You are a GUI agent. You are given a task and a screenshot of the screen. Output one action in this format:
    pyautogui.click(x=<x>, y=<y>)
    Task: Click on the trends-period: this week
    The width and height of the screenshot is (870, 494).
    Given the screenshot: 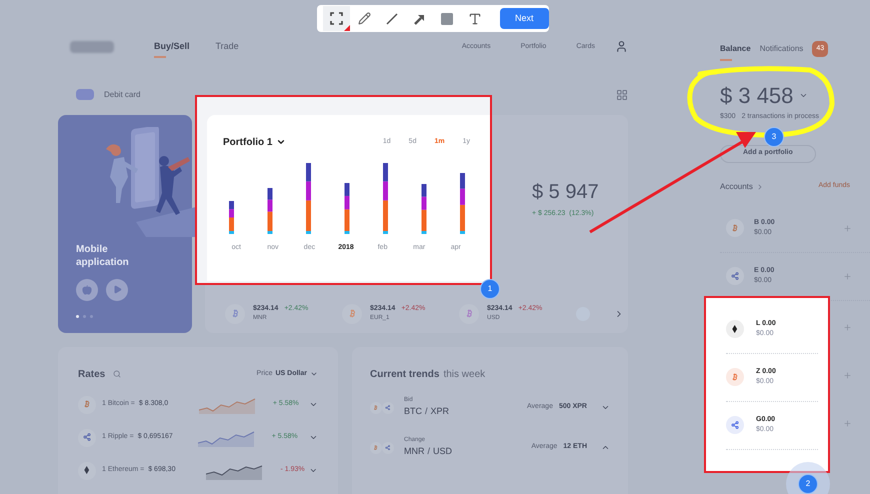 What is the action you would take?
    pyautogui.click(x=464, y=375)
    